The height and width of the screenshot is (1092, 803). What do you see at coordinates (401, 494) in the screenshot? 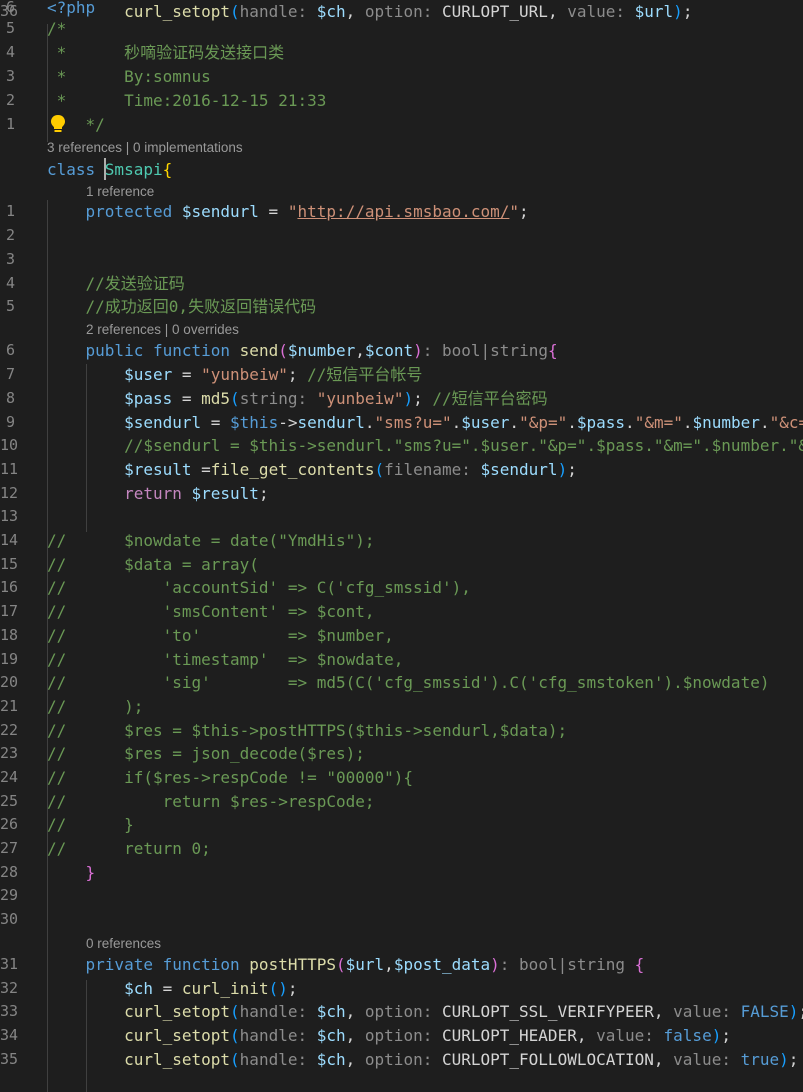
I see `code-line: 12 return $result;` at bounding box center [401, 494].